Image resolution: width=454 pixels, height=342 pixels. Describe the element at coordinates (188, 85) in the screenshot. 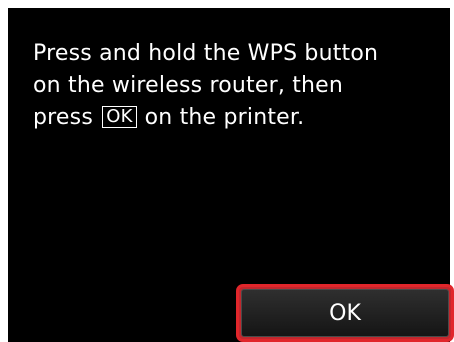

I see `message-line-2: on the wireless router, then` at that location.